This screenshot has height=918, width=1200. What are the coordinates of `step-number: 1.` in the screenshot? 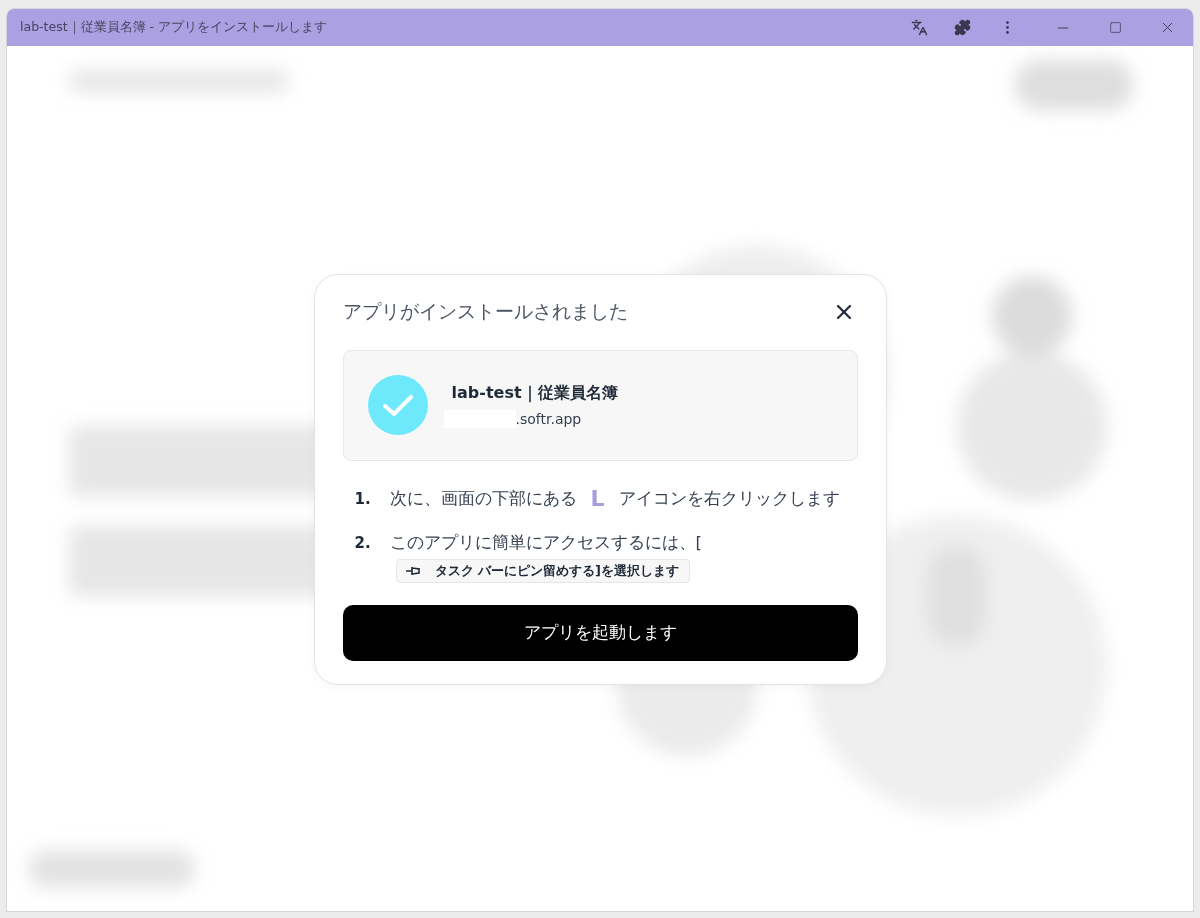 It's located at (362, 499).